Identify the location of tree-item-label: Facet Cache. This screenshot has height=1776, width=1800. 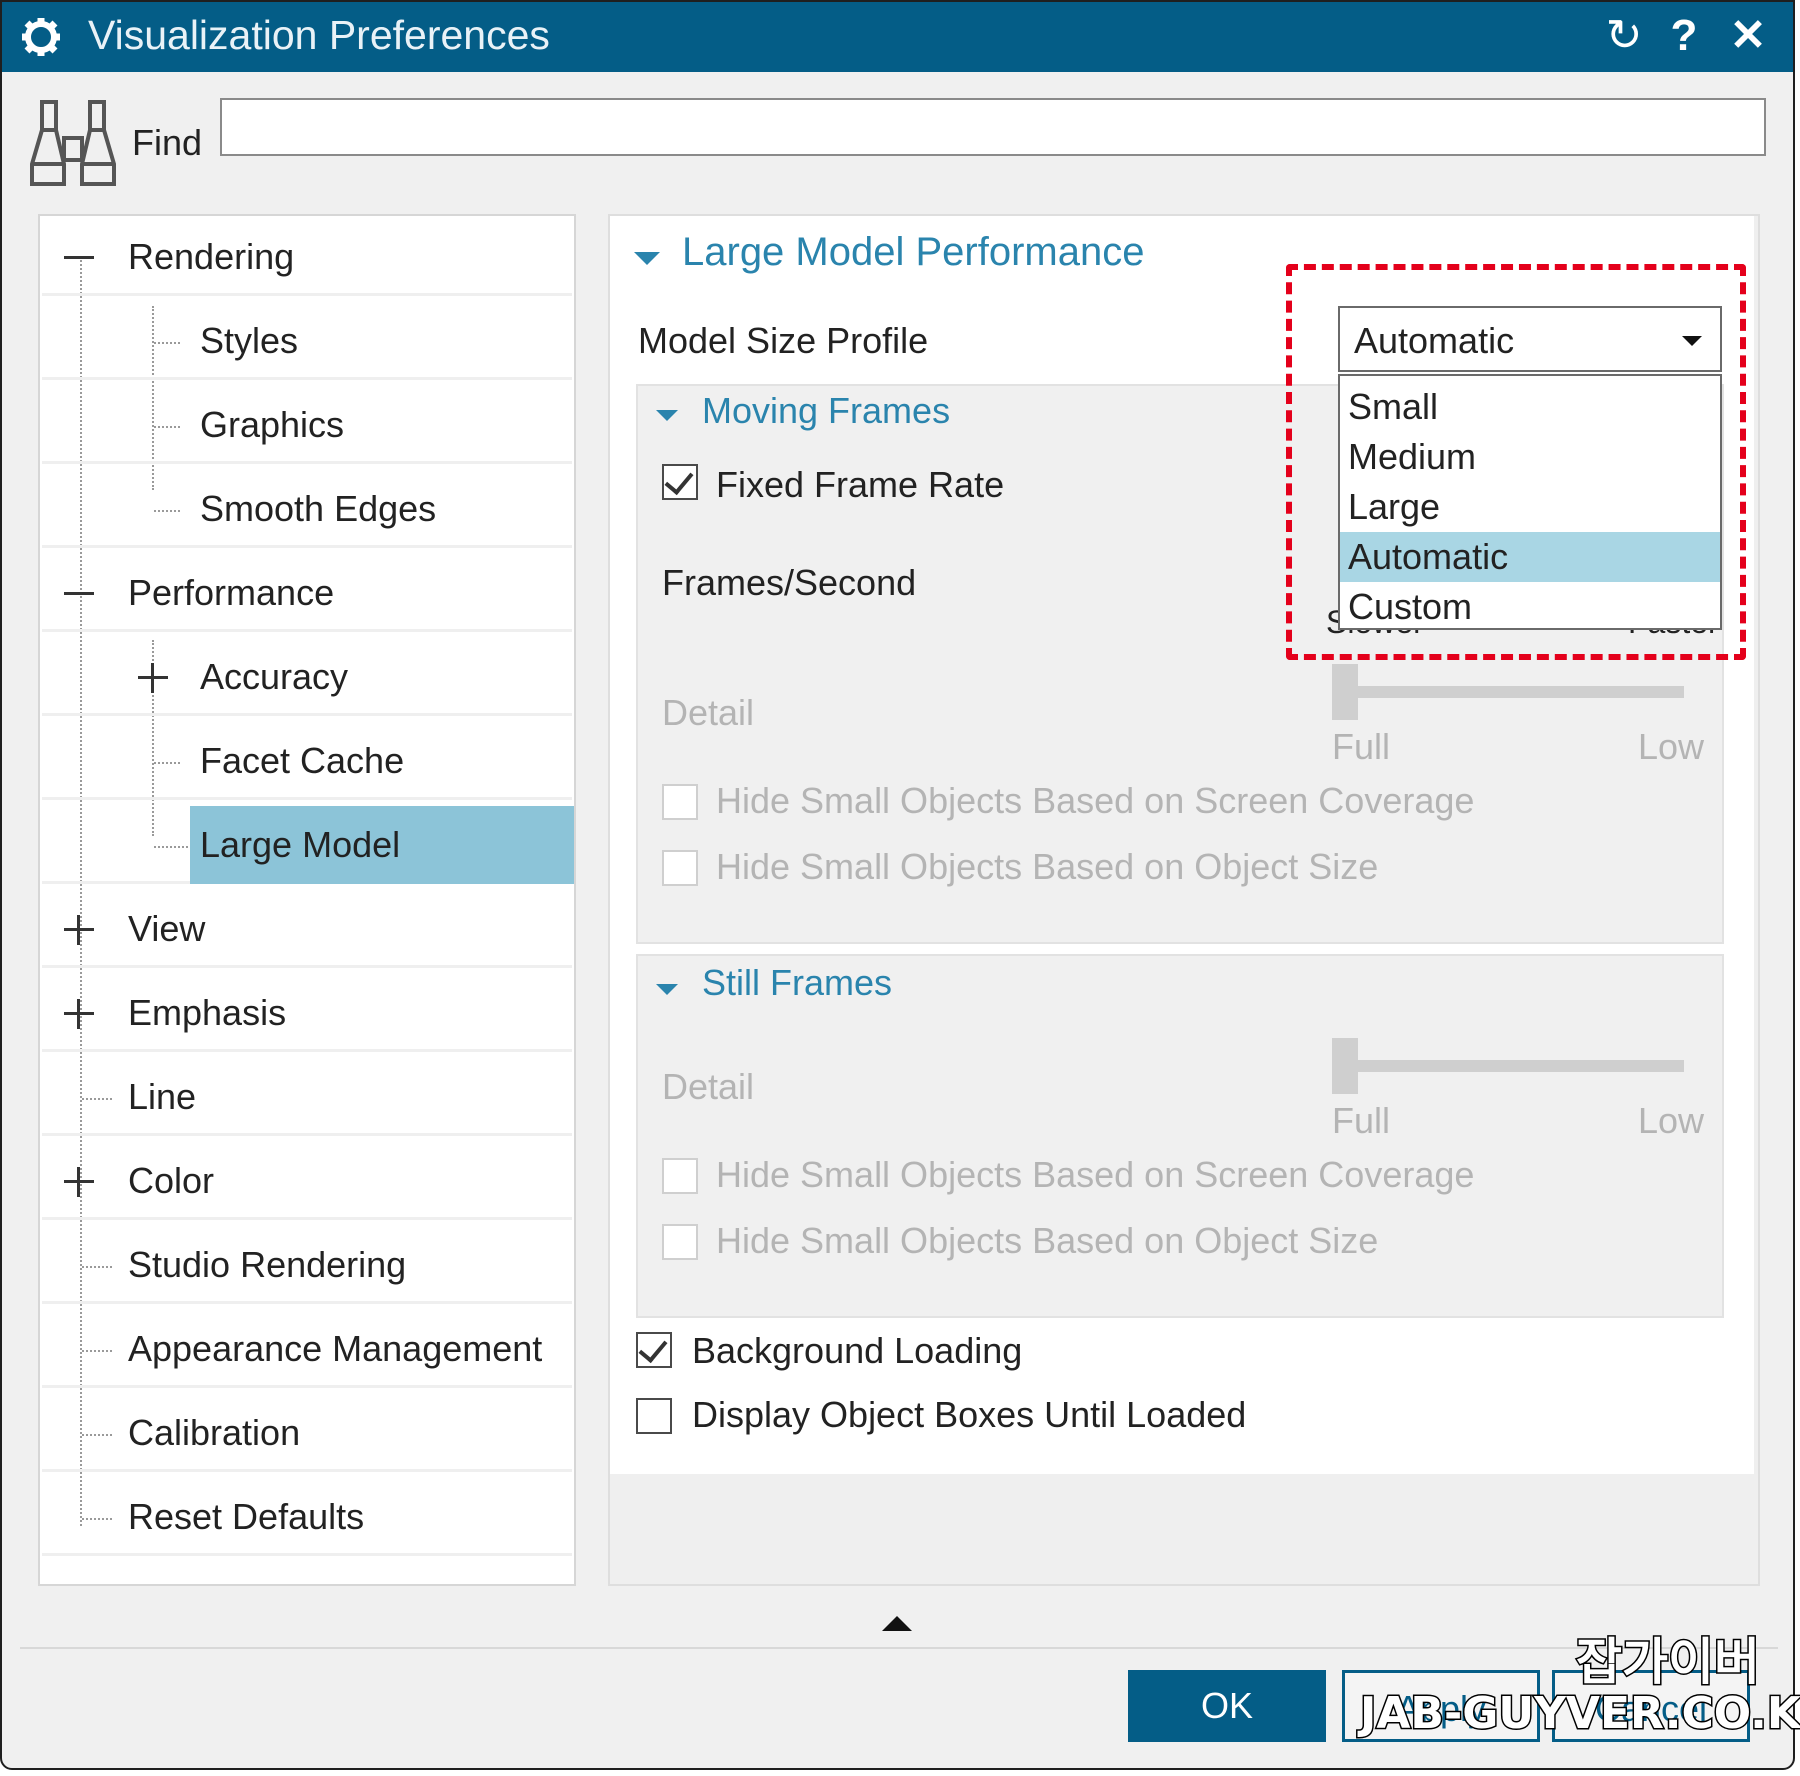
(302, 760).